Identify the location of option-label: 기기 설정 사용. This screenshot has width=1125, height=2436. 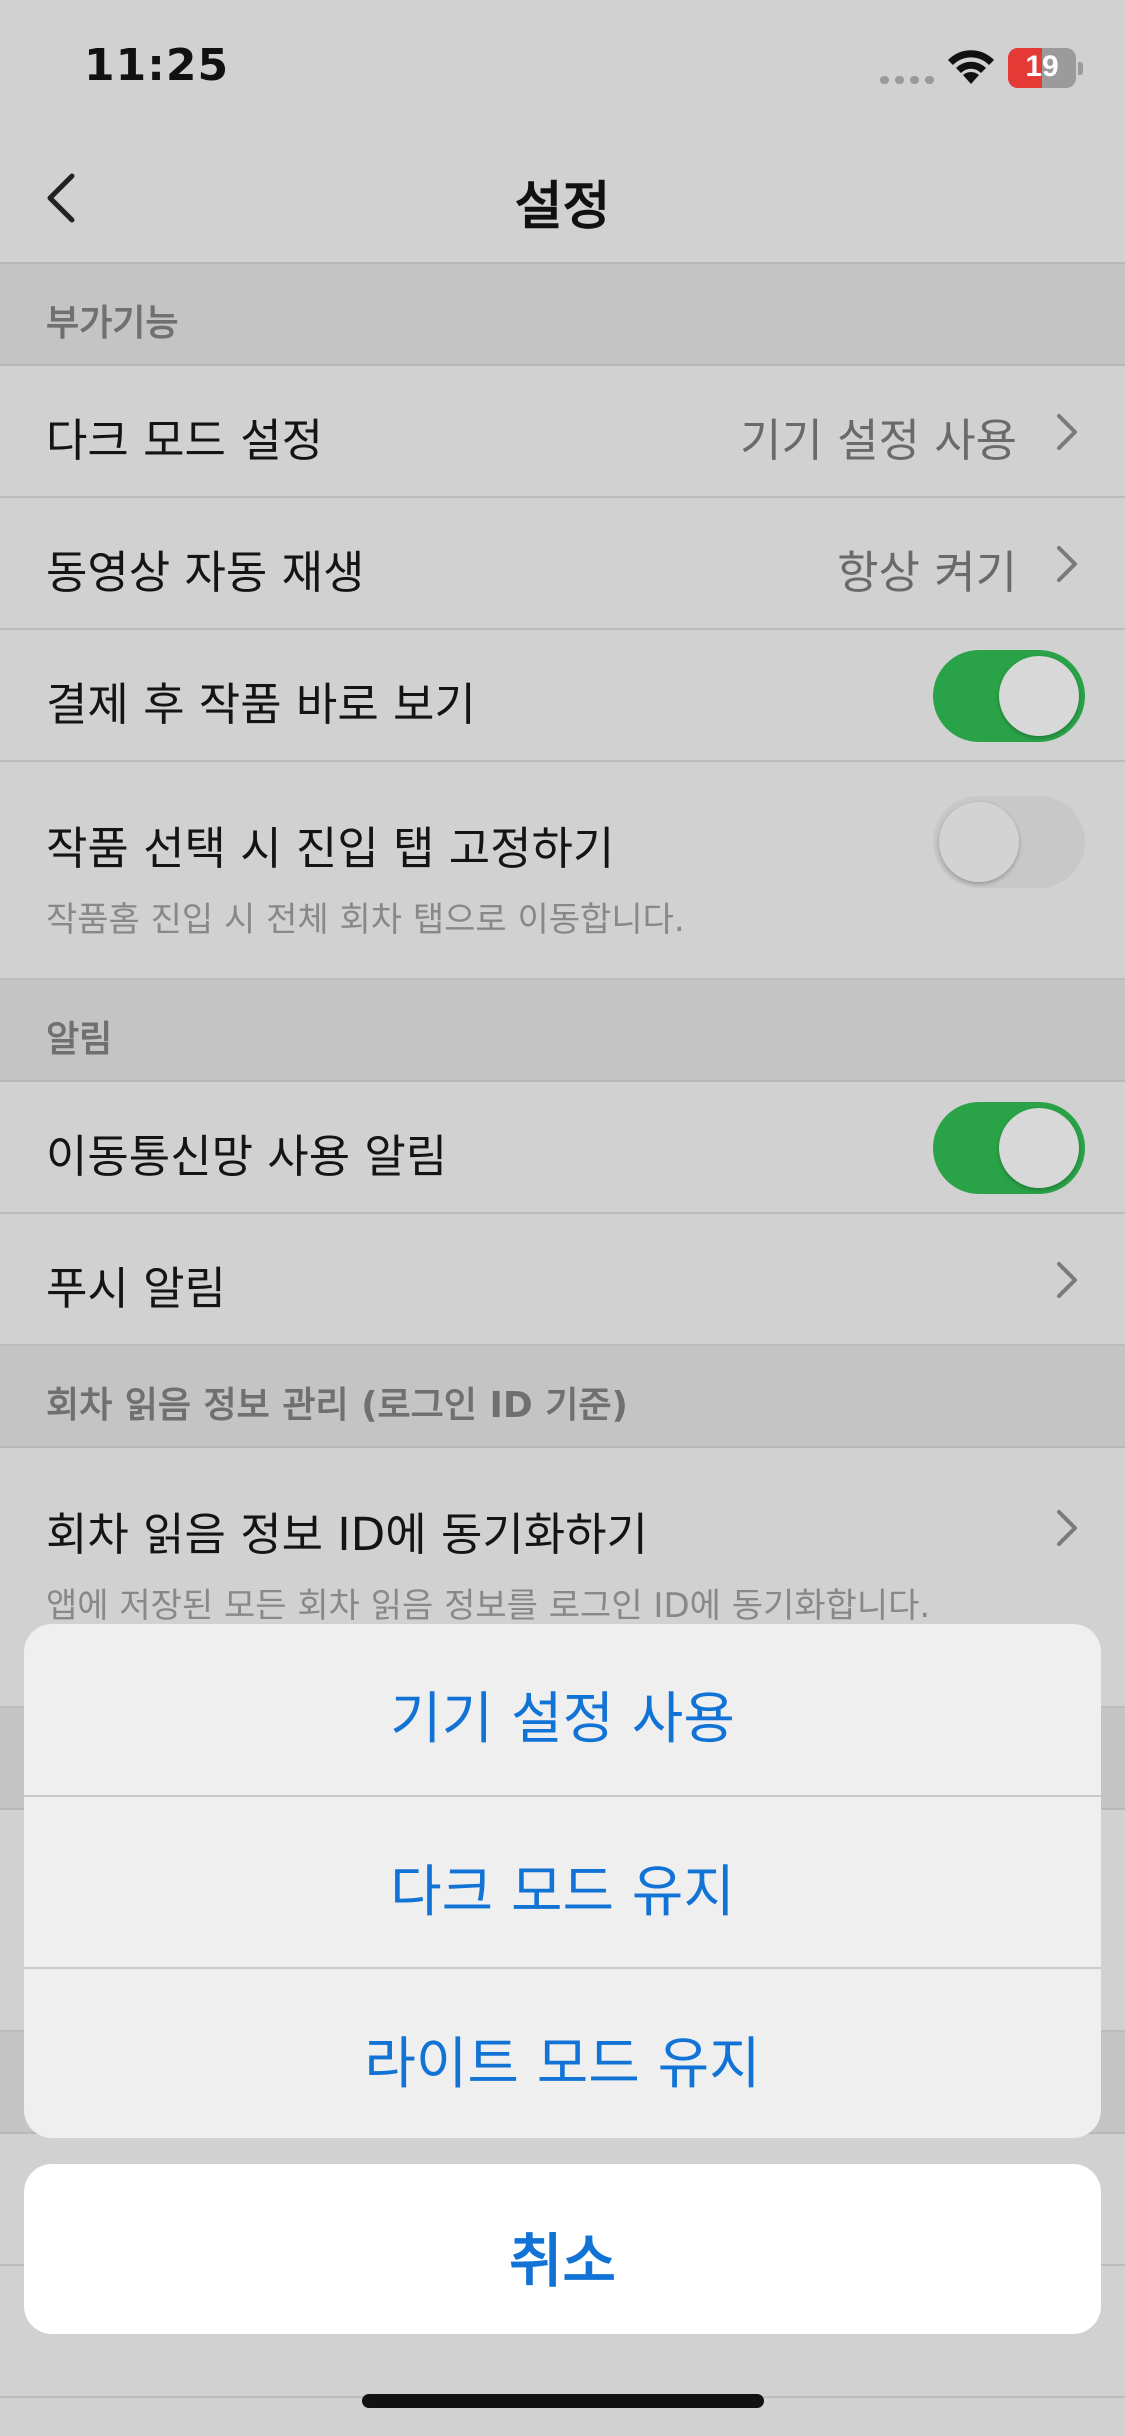
(562, 1719).